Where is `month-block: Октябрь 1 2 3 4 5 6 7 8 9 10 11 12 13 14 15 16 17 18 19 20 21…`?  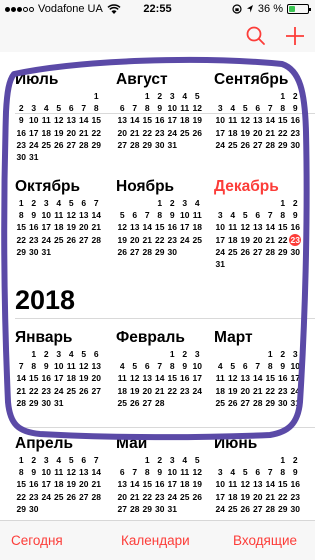
month-block: Октябрь 1 2 3 4 5 6 7 8 9 10 11 12 13 14 15 16 17 18 19 20 21… is located at coordinates (64, 217).